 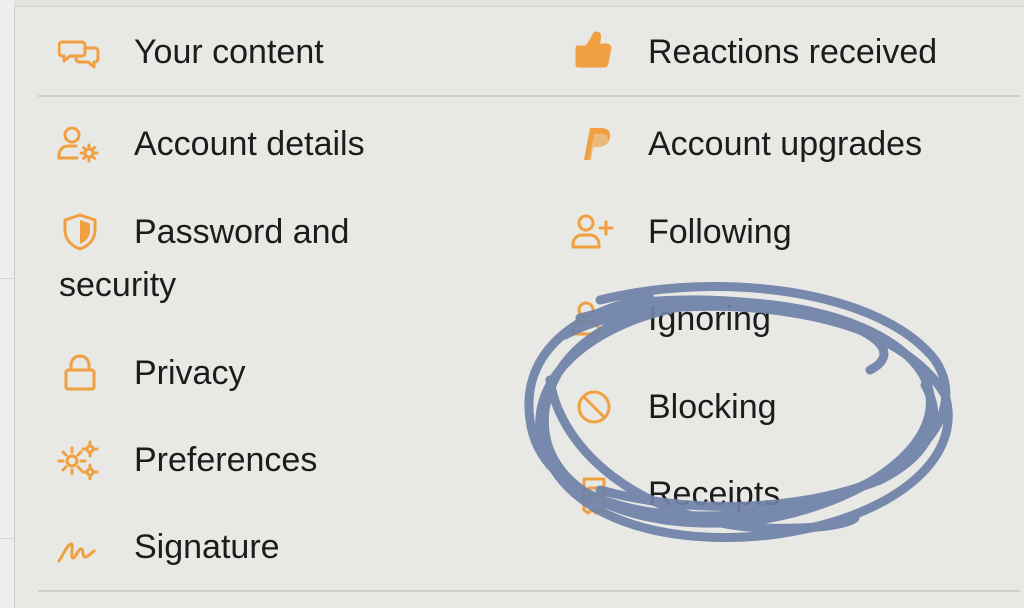 I want to click on menu-item-label: Privacy, so click(x=190, y=373).